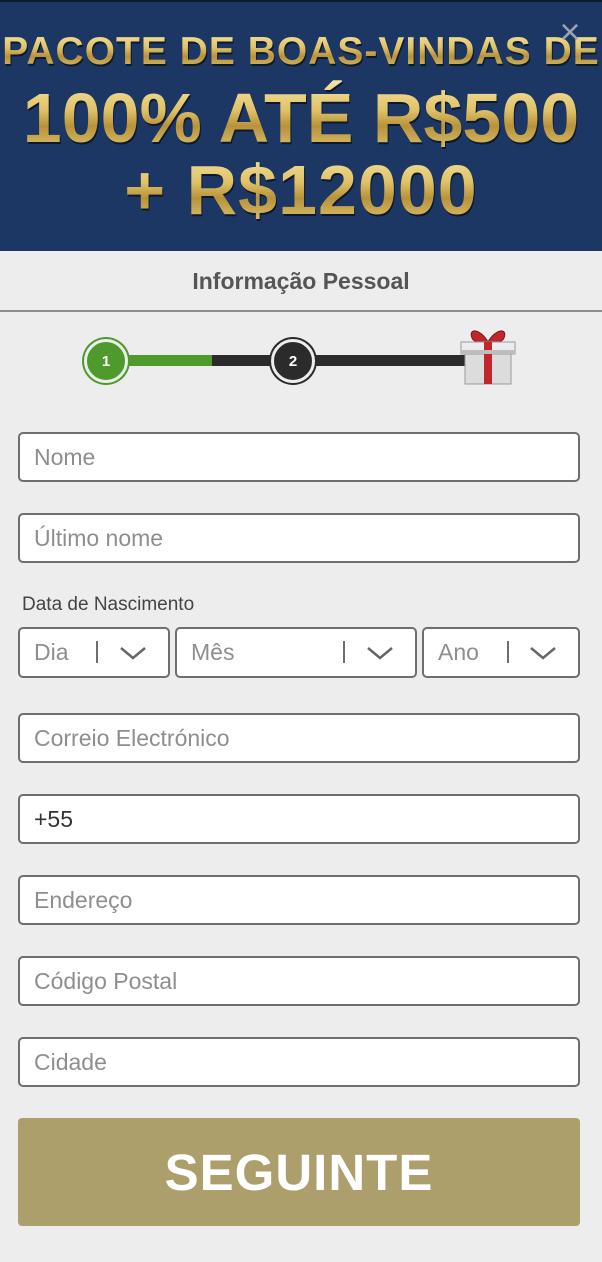 This screenshot has height=1262, width=602. Describe the element at coordinates (299, 457) in the screenshot. I see `first-name-input` at that location.